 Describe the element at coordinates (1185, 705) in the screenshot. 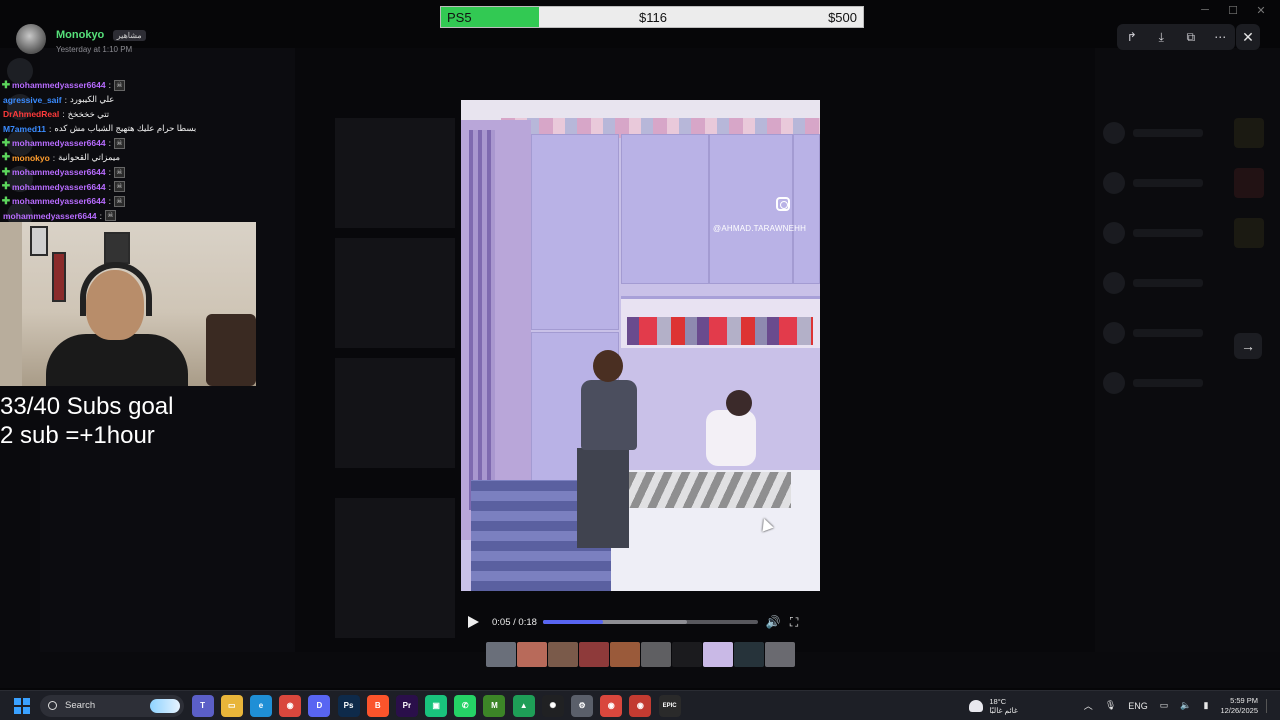

I see `speaker-icon: 🔈` at that location.